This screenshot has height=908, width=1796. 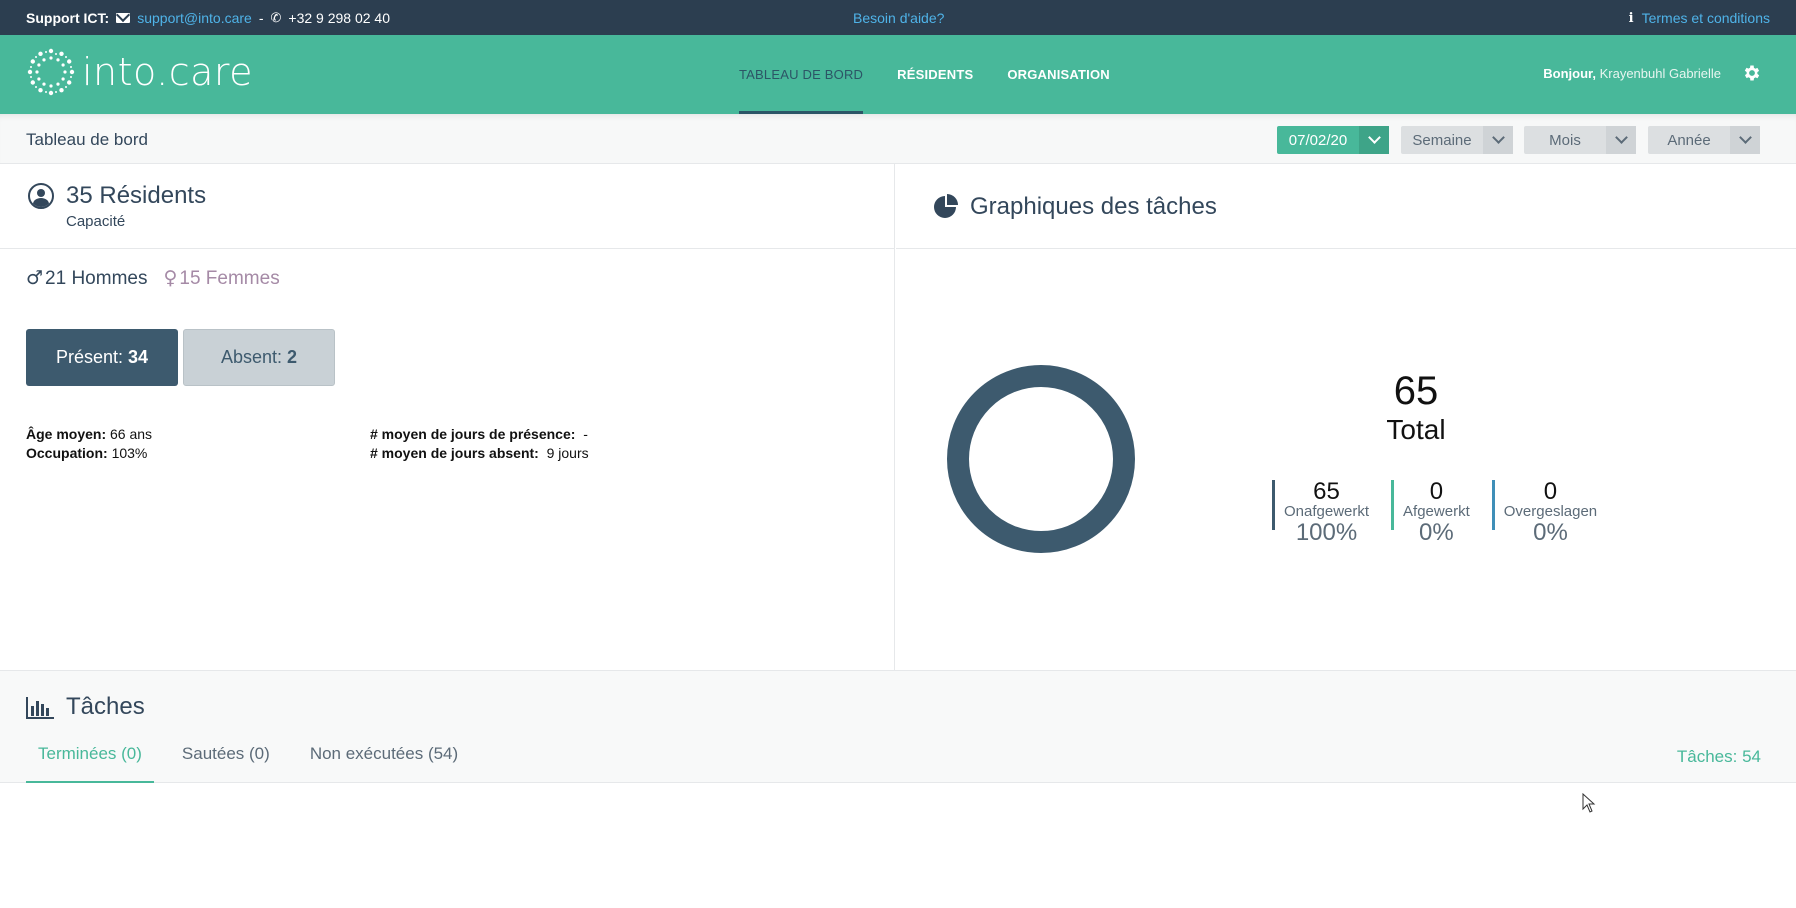 I want to click on support-label: Support ICT:, so click(x=68, y=18).